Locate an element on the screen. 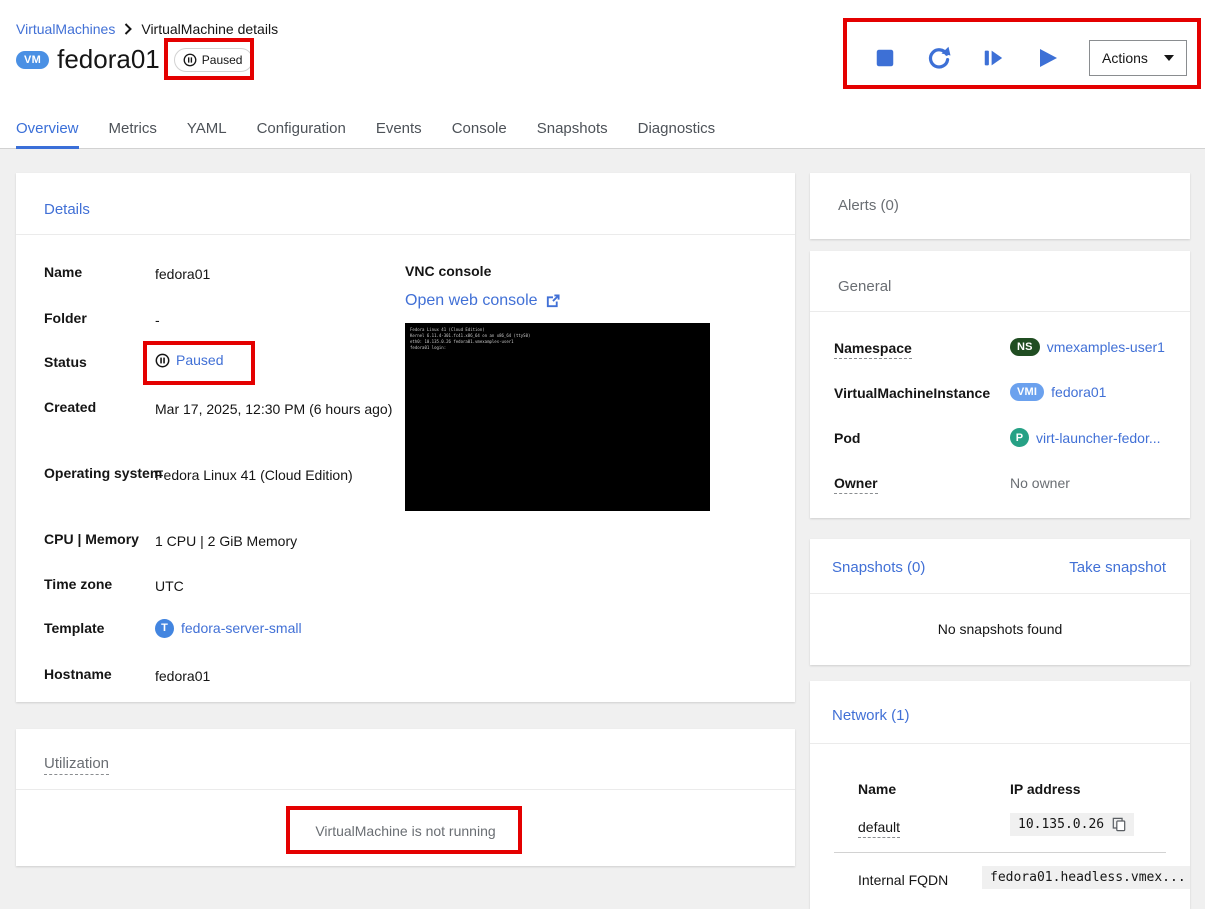  folder-value: - is located at coordinates (157, 320).